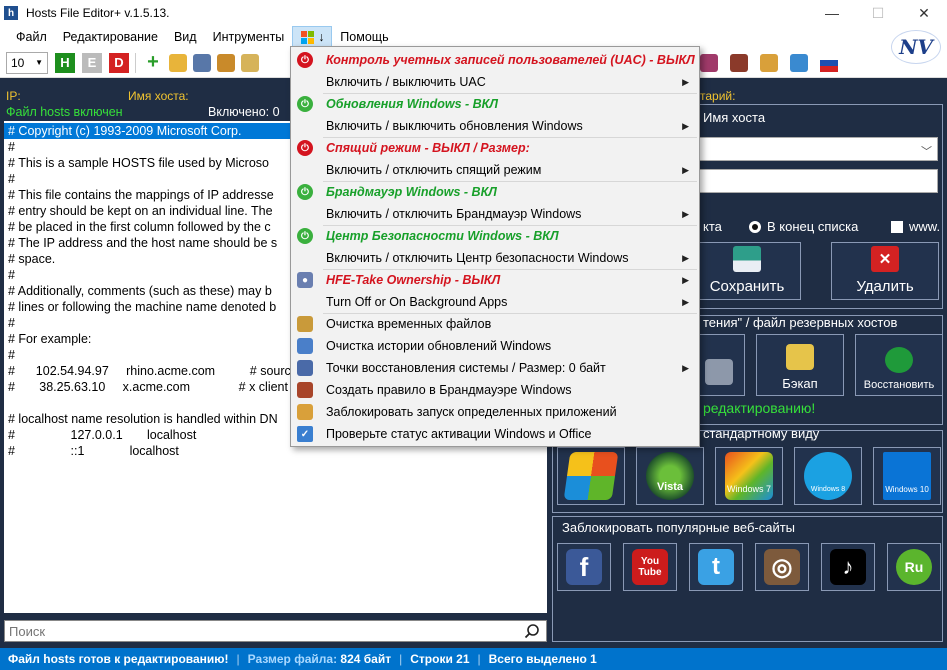 The image size is (947, 670). What do you see at coordinates (250, 62) in the screenshot?
I see `edit-icon` at bounding box center [250, 62].